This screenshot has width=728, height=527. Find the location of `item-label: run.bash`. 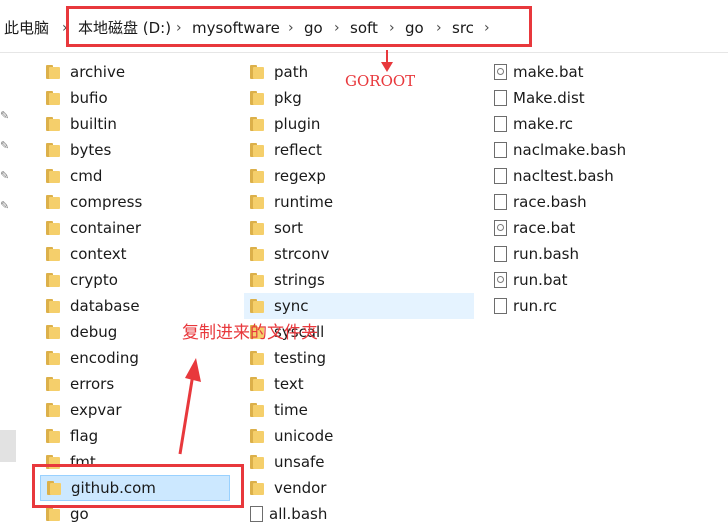

item-label: run.bash is located at coordinates (546, 254).